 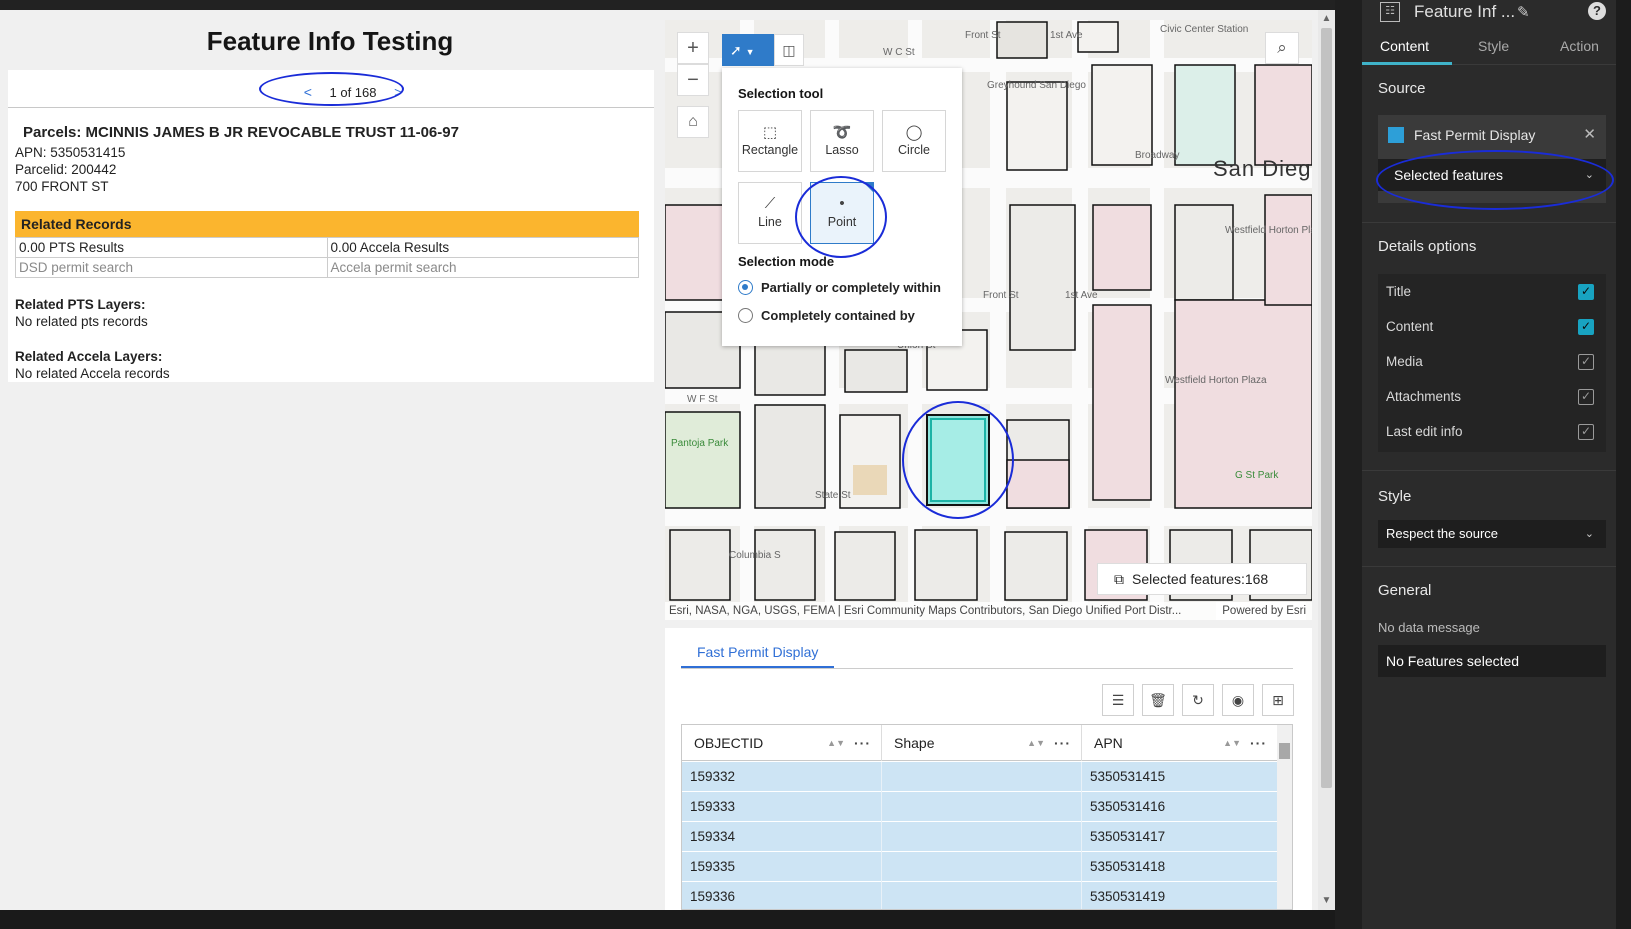 I want to click on scroll-down-icon: ▼, so click(x=1326, y=901).